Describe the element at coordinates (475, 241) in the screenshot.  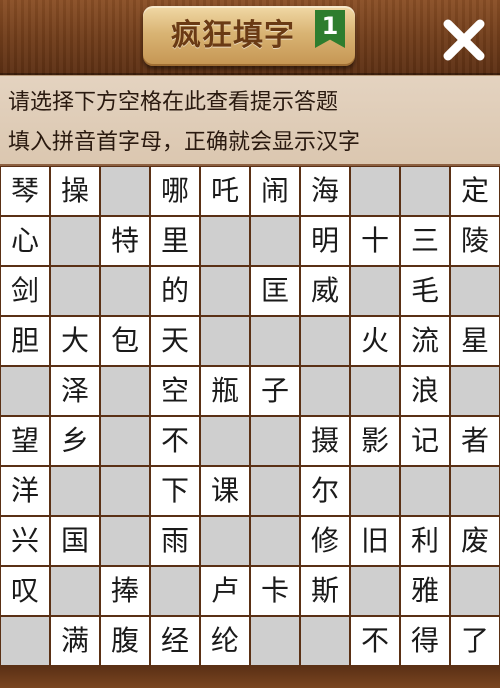
I see `grid-cell: 陵` at that location.